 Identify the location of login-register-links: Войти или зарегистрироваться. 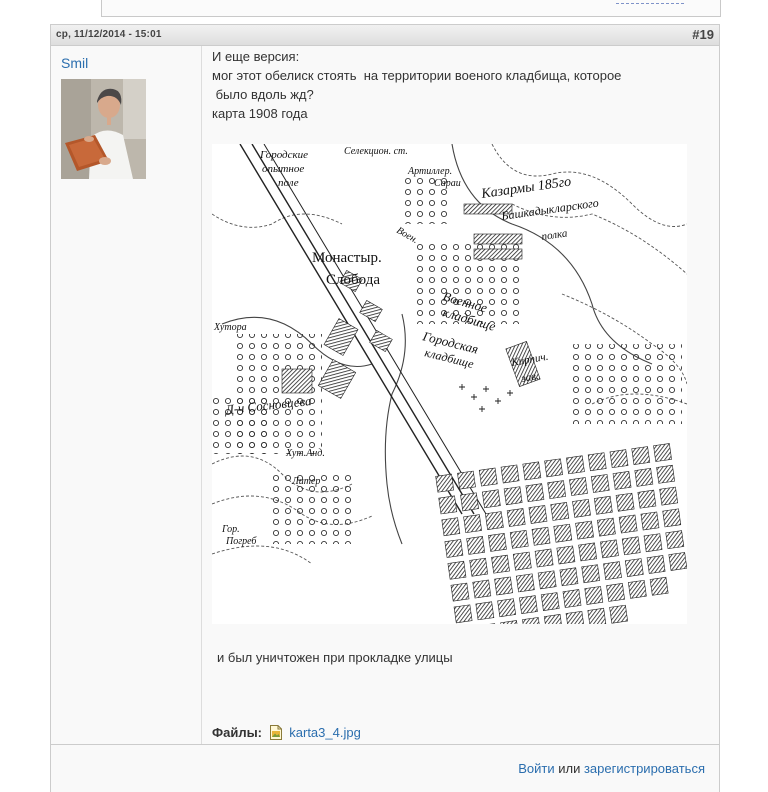
(611, 768).